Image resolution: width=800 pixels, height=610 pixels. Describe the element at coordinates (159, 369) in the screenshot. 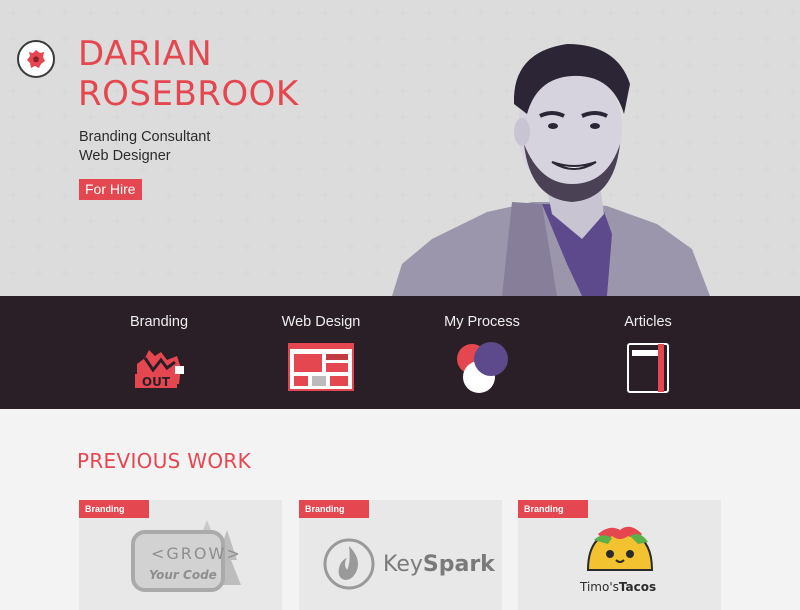

I see `branding-out-icon: OUT` at that location.